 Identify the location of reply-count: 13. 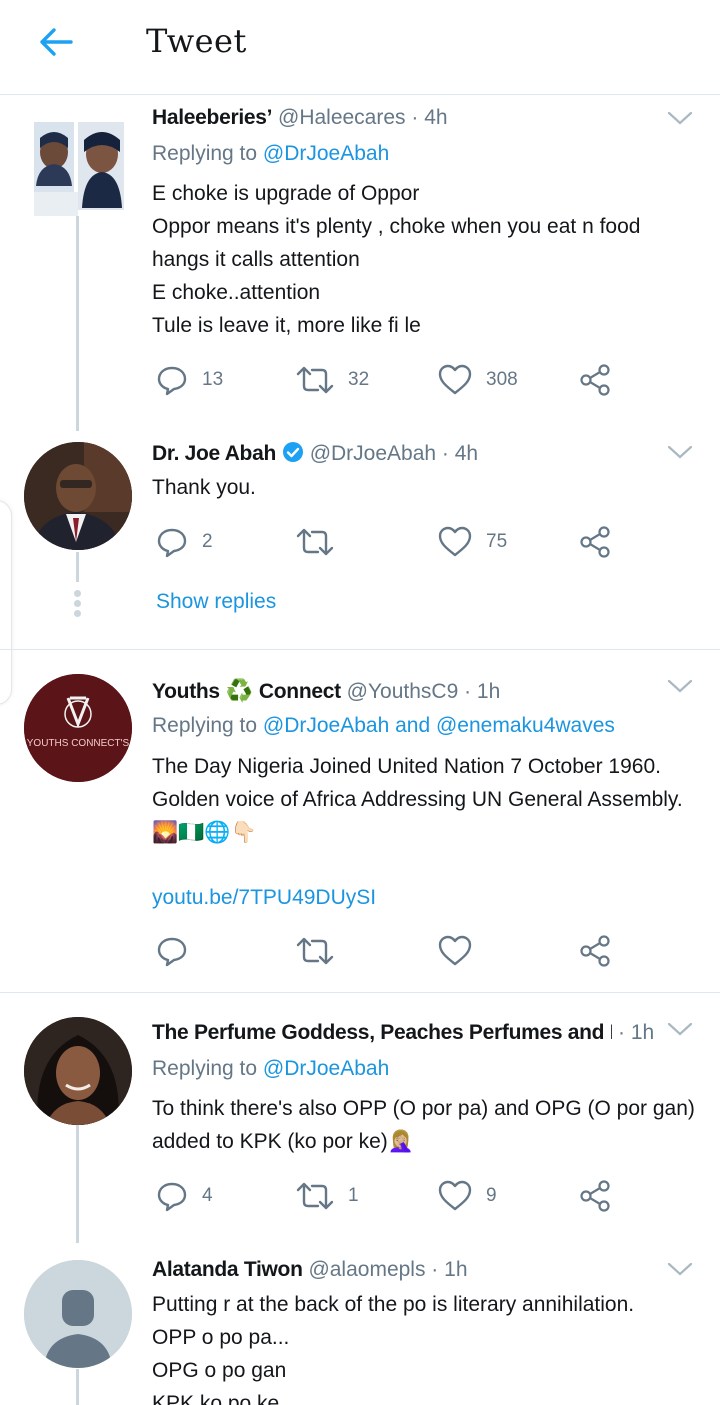
(213, 379).